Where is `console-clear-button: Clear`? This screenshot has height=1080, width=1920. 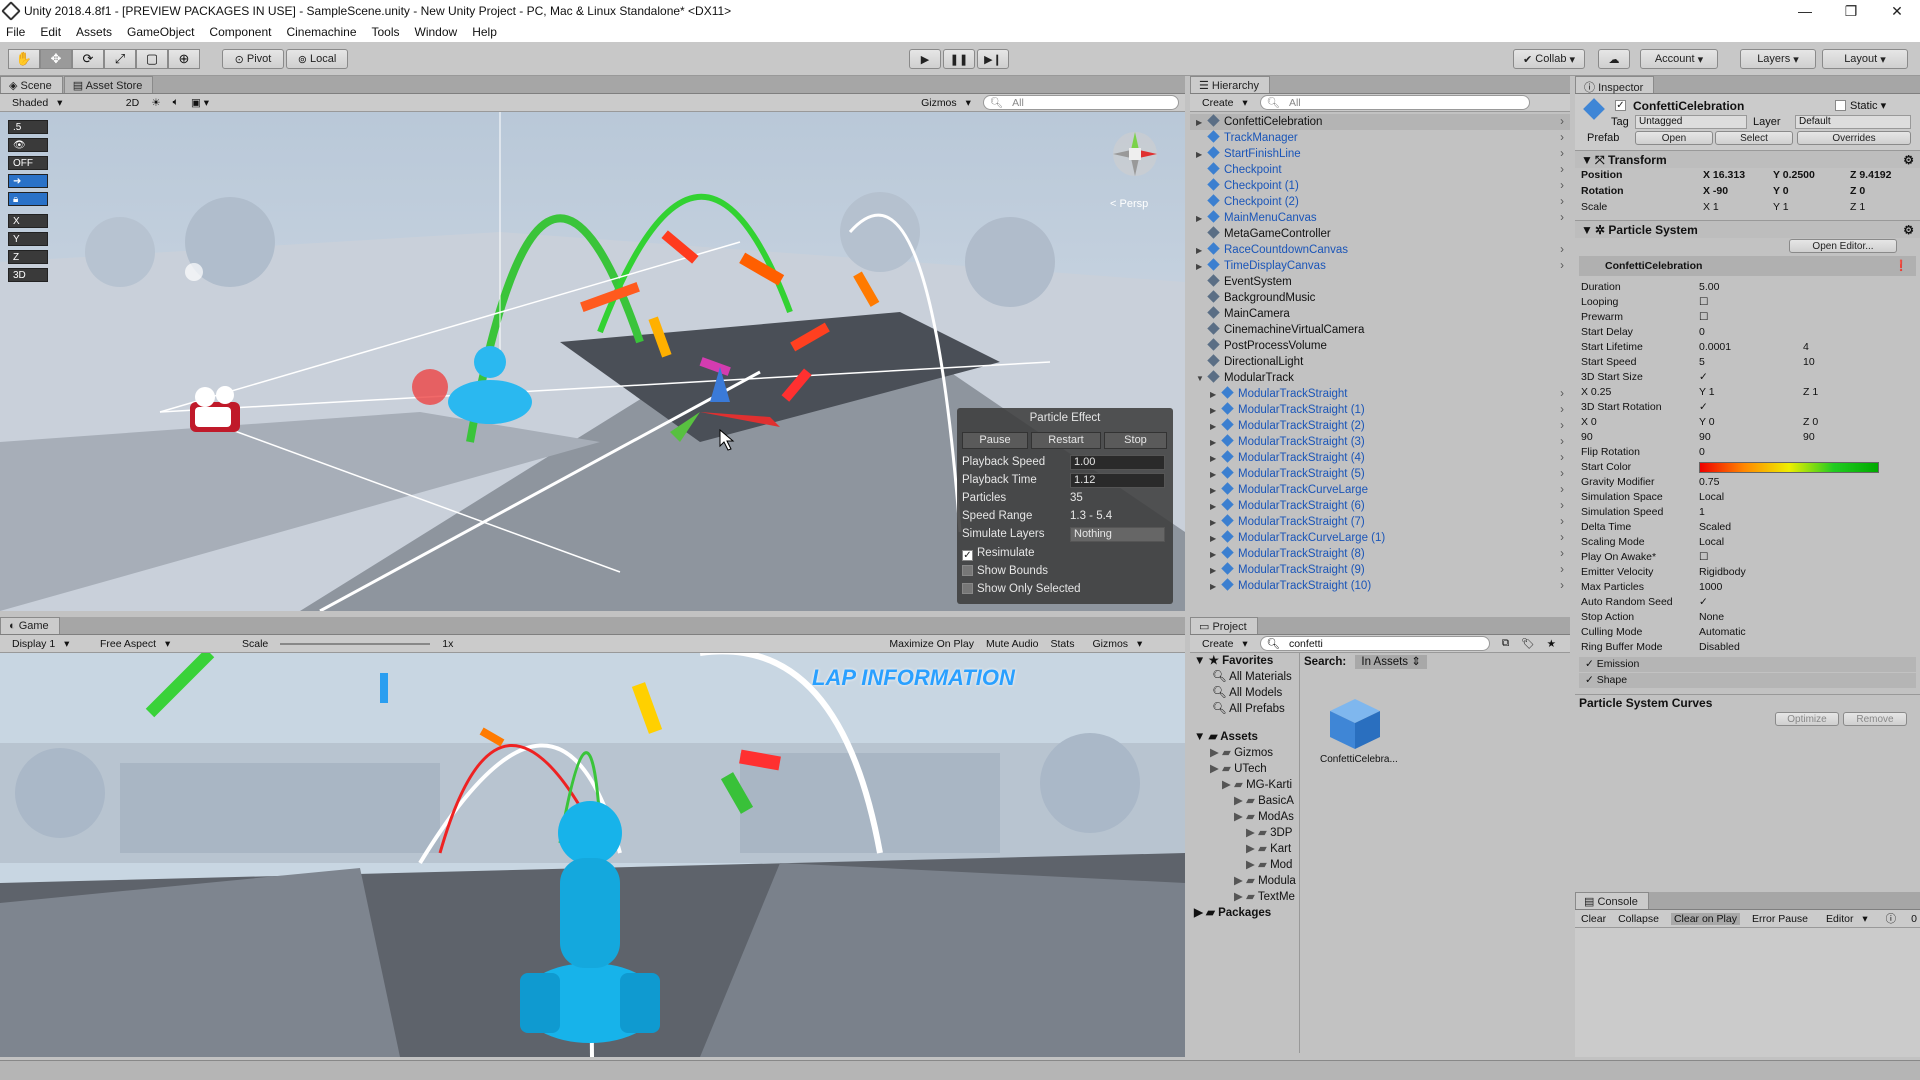
console-clear-button: Clear is located at coordinates (1593, 919).